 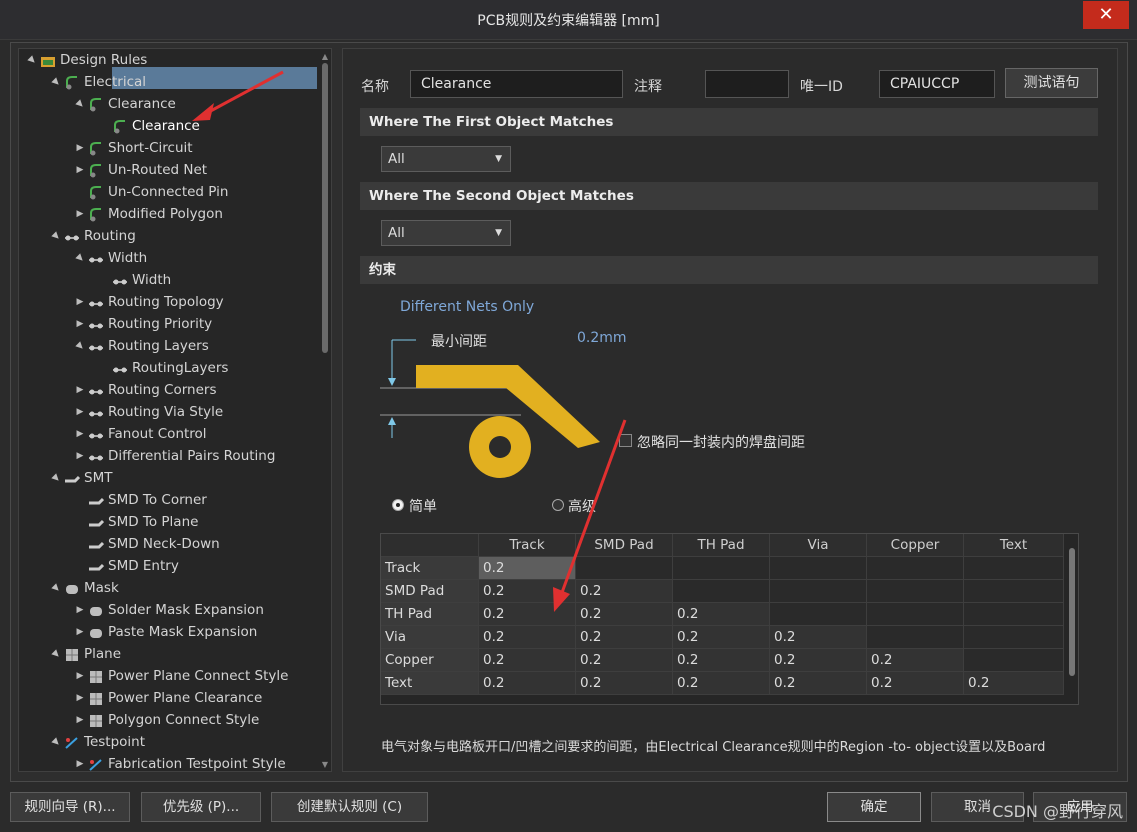 I want to click on tree-item-label: Polygon Connect Style, so click(x=184, y=720).